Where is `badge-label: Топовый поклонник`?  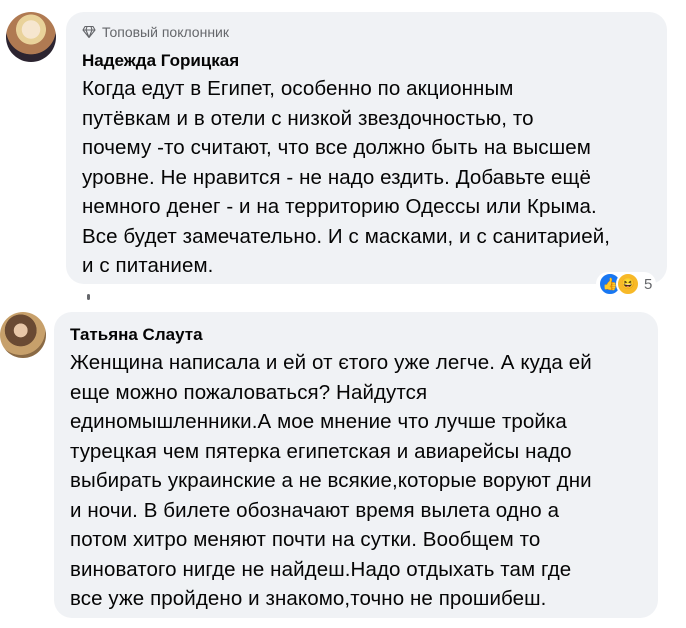
badge-label: Топовый поклонник is located at coordinates (165, 32).